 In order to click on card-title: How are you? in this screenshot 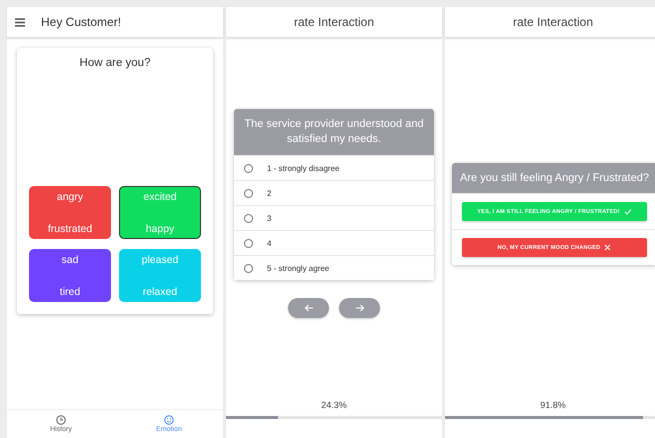, I will do `click(115, 63)`.